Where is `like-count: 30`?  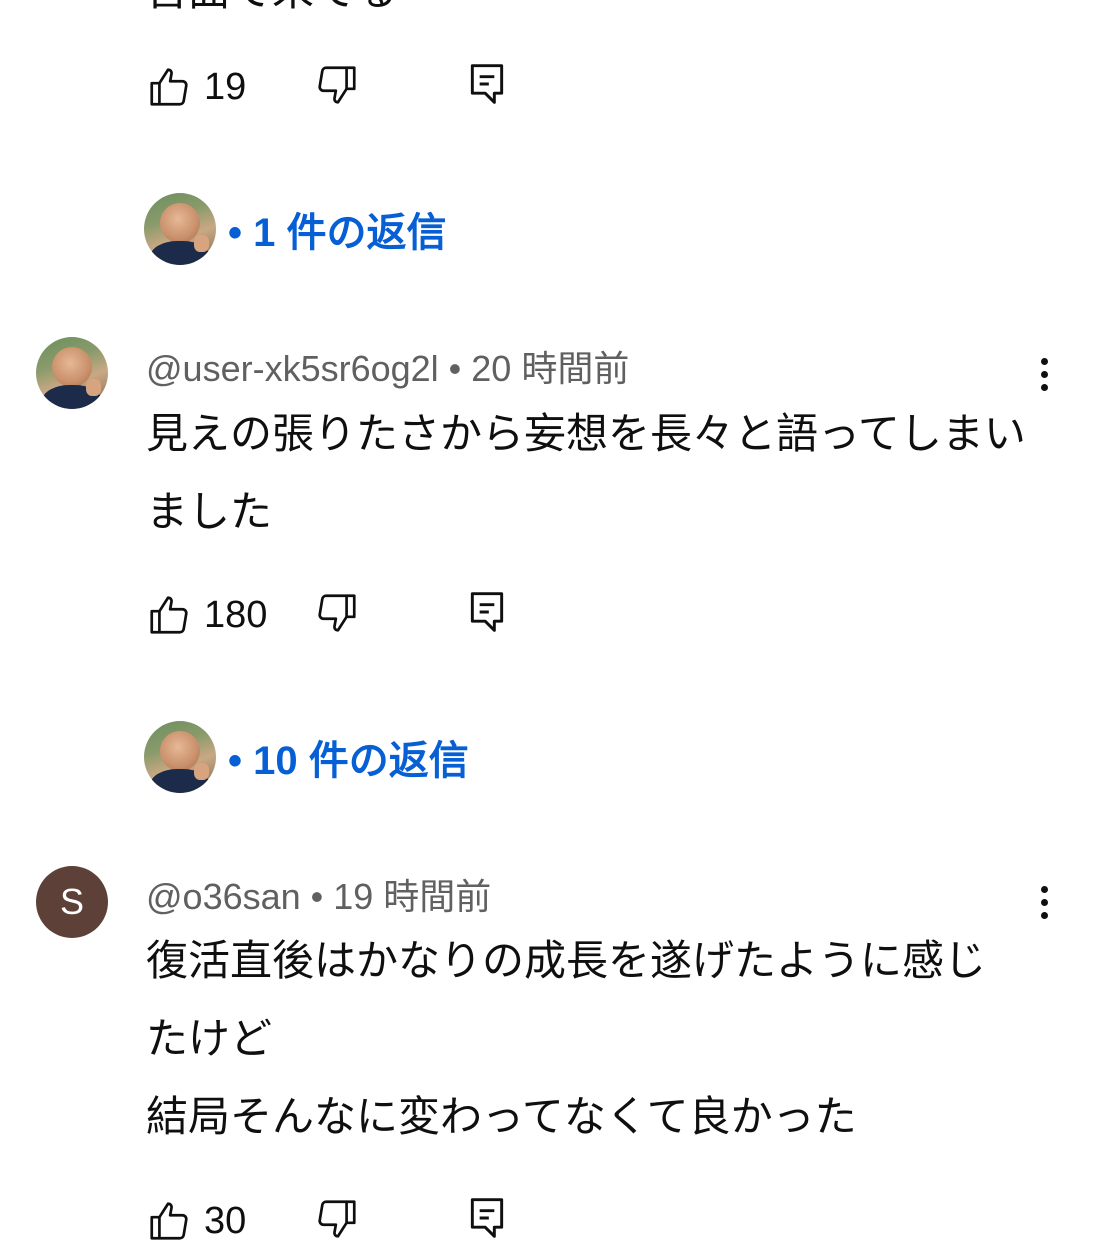
like-count: 30 is located at coordinates (225, 1220).